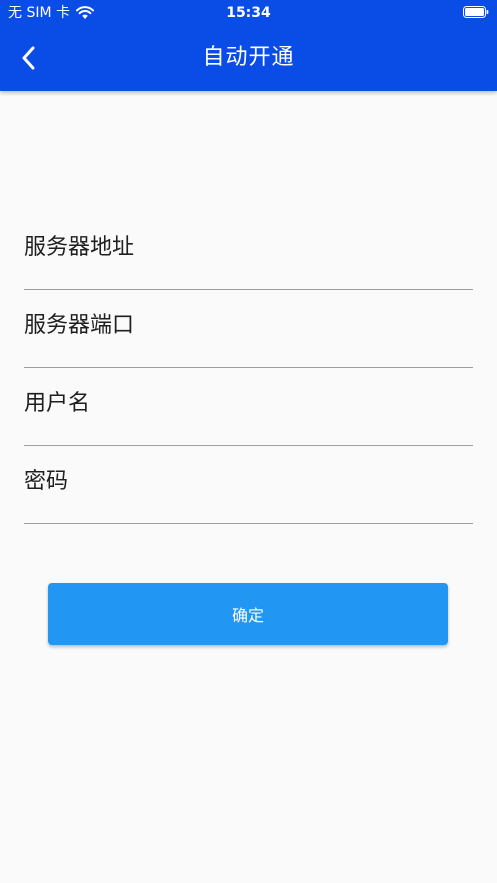 The height and width of the screenshot is (883, 497). I want to click on navigation-bar: 自动开通, so click(248, 58).